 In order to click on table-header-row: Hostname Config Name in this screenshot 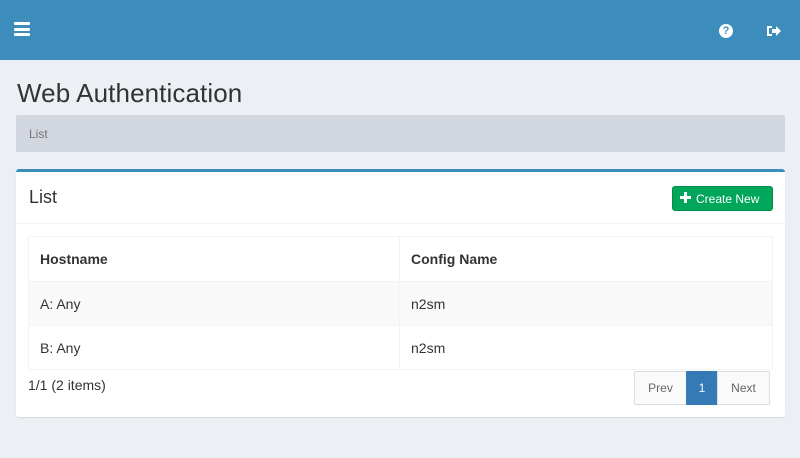, I will do `click(400, 259)`.